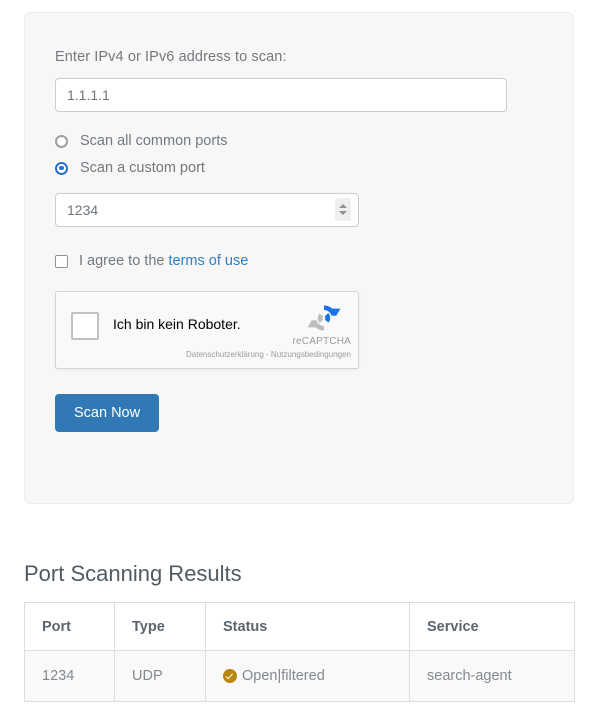  What do you see at coordinates (154, 141) in the screenshot?
I see `radio-common-ports-label: Scan all common ports` at bounding box center [154, 141].